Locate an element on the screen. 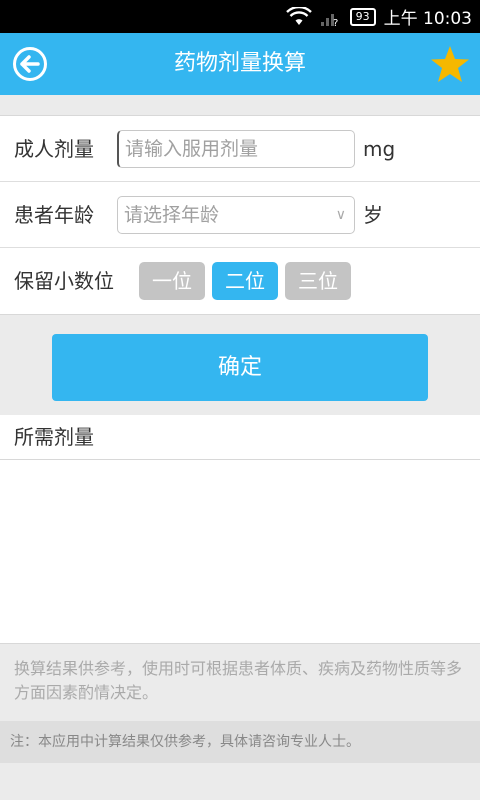  page-title: 药物剂量换算 is located at coordinates (239, 63).